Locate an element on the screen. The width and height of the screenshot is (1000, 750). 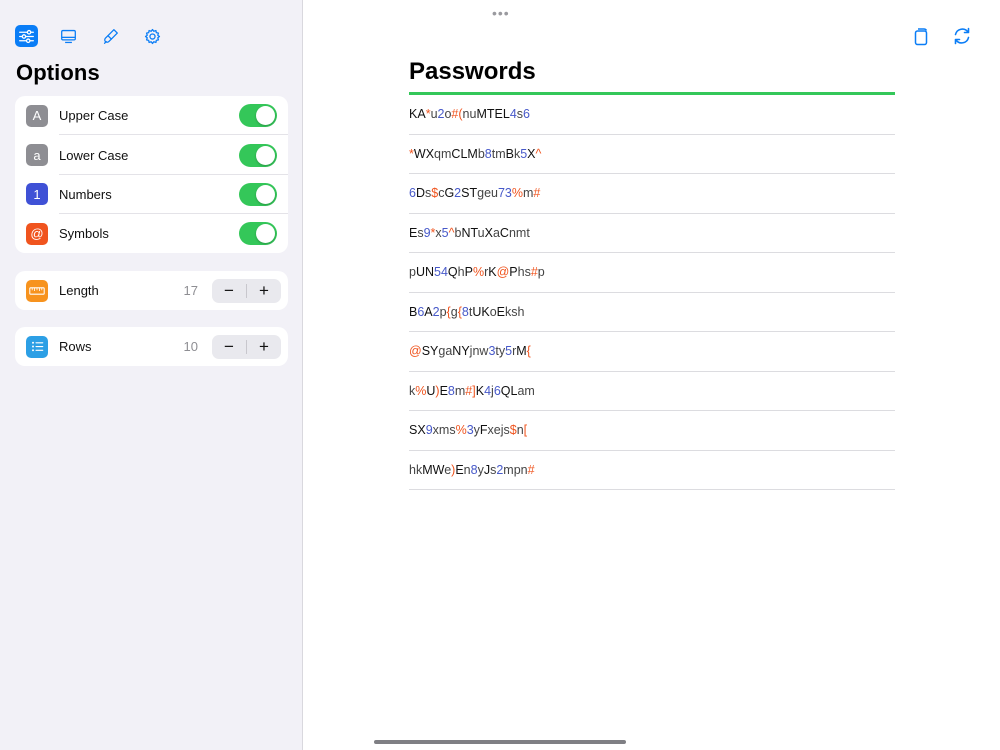
multitasking-dots: ••• is located at coordinates (501, 13).